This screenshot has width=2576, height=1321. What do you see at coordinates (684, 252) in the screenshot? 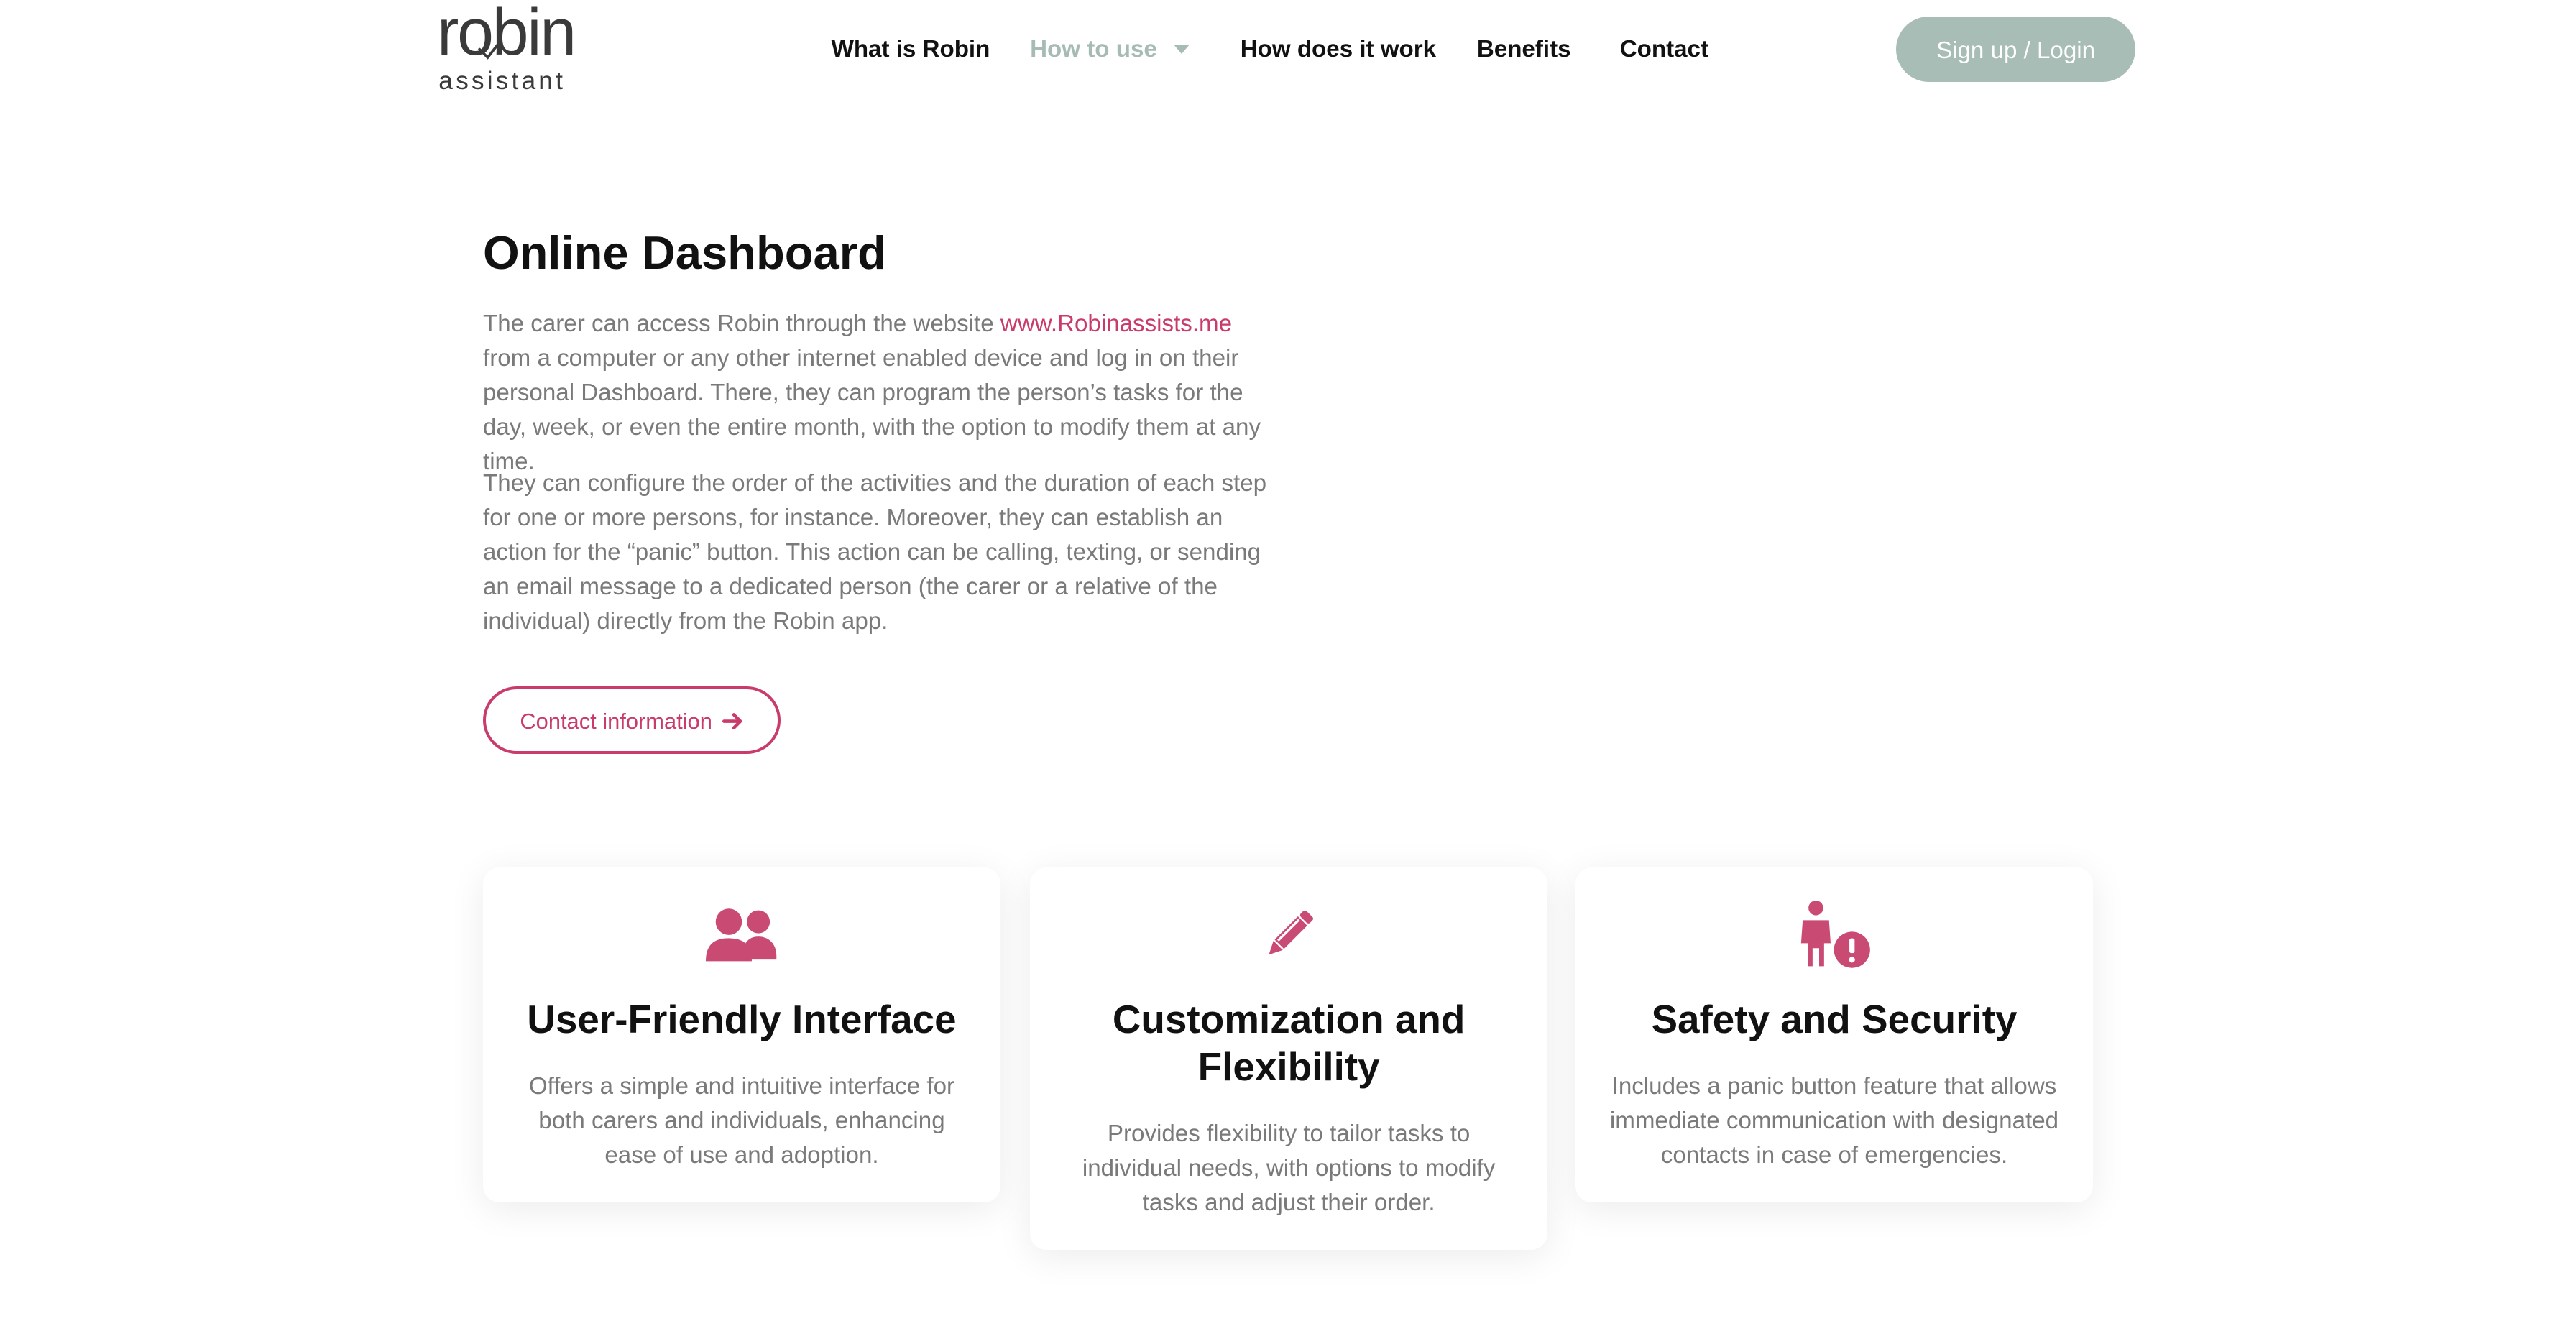
I see `page-title: Online Dashboard` at bounding box center [684, 252].